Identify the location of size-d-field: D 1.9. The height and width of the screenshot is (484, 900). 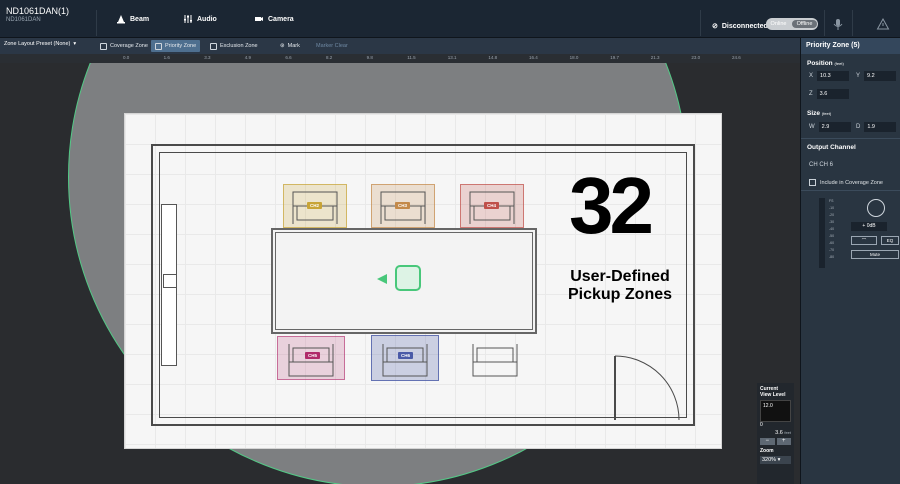
(876, 127).